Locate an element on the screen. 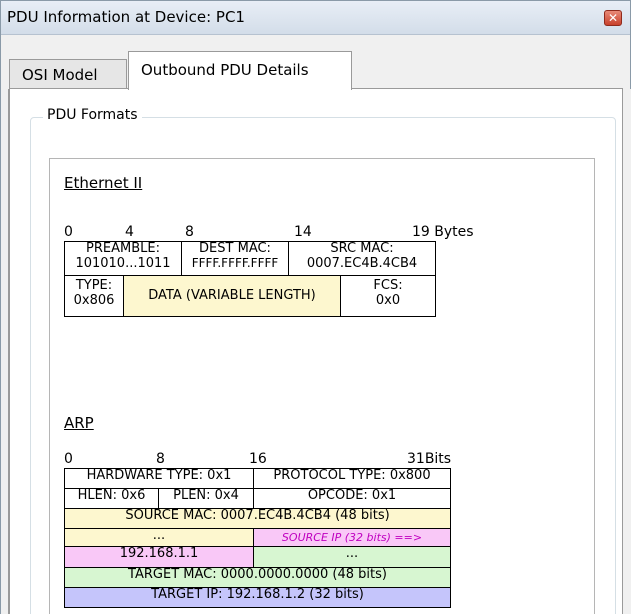 This screenshot has width=631, height=614. eth-dest-mac-label: DEST MAC: is located at coordinates (235, 248).